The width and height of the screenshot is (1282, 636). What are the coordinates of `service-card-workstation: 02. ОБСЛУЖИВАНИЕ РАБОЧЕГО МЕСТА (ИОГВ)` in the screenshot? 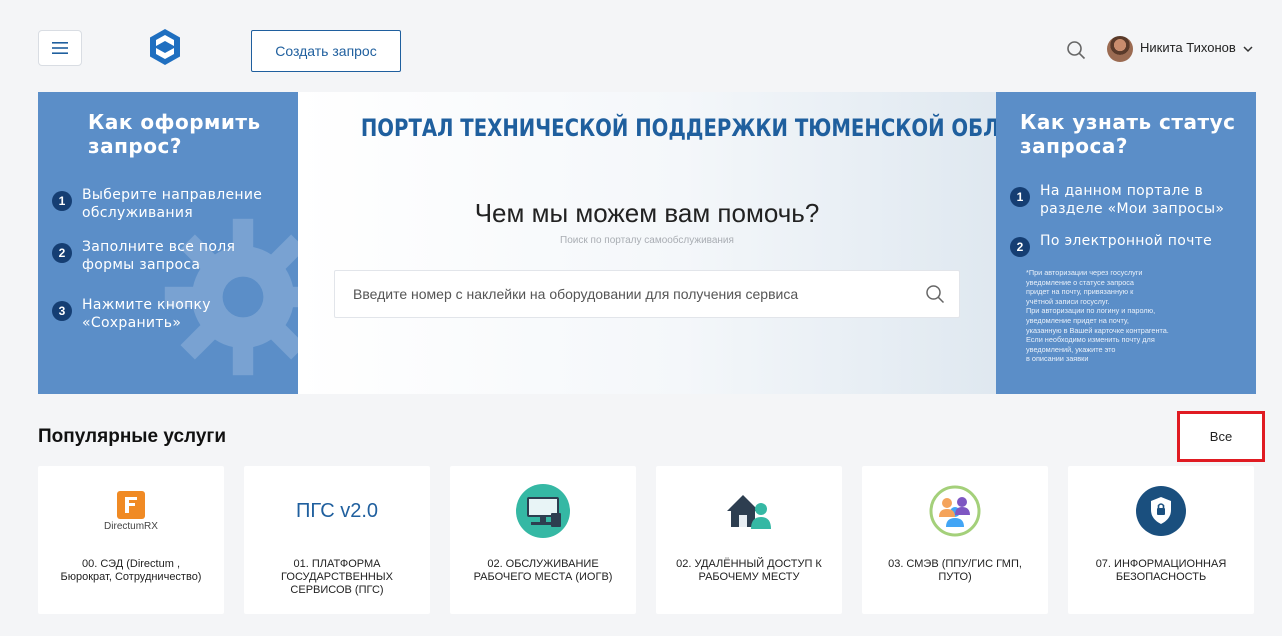 It's located at (543, 540).